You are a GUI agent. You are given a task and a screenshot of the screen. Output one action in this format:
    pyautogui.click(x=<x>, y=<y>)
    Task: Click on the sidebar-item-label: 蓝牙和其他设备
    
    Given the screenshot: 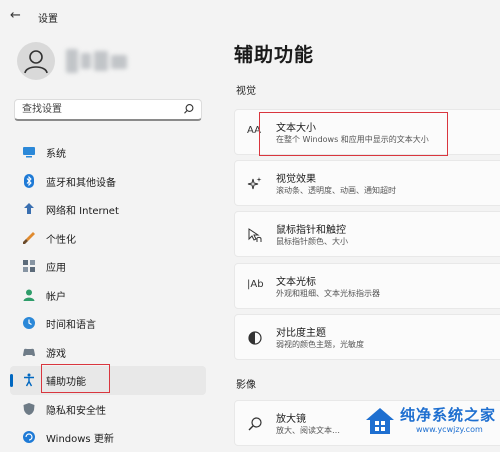 What is the action you would take?
    pyautogui.click(x=81, y=183)
    